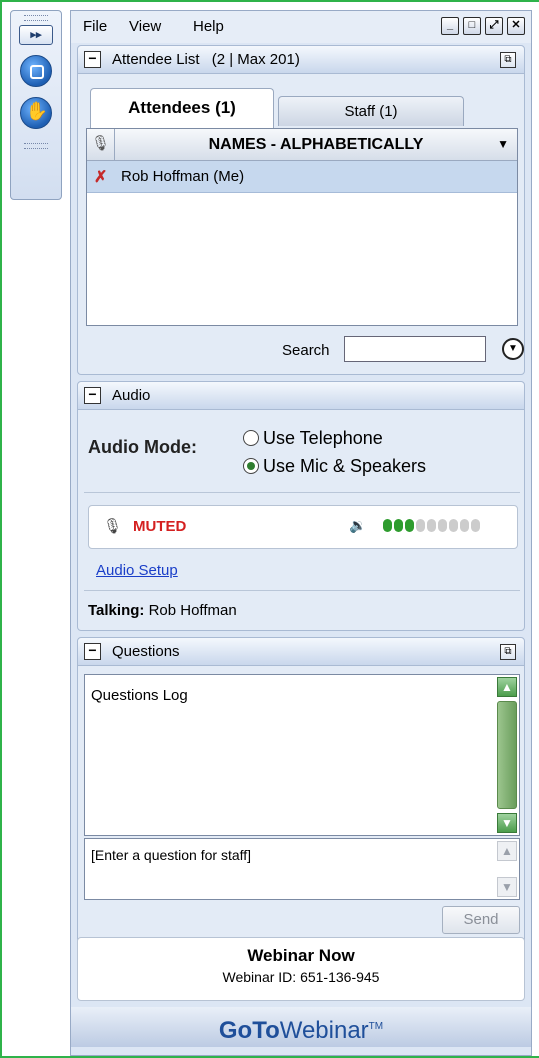 This screenshot has width=539, height=1058. Describe the element at coordinates (131, 395) in the screenshot. I see `audio-title: Audio` at that location.